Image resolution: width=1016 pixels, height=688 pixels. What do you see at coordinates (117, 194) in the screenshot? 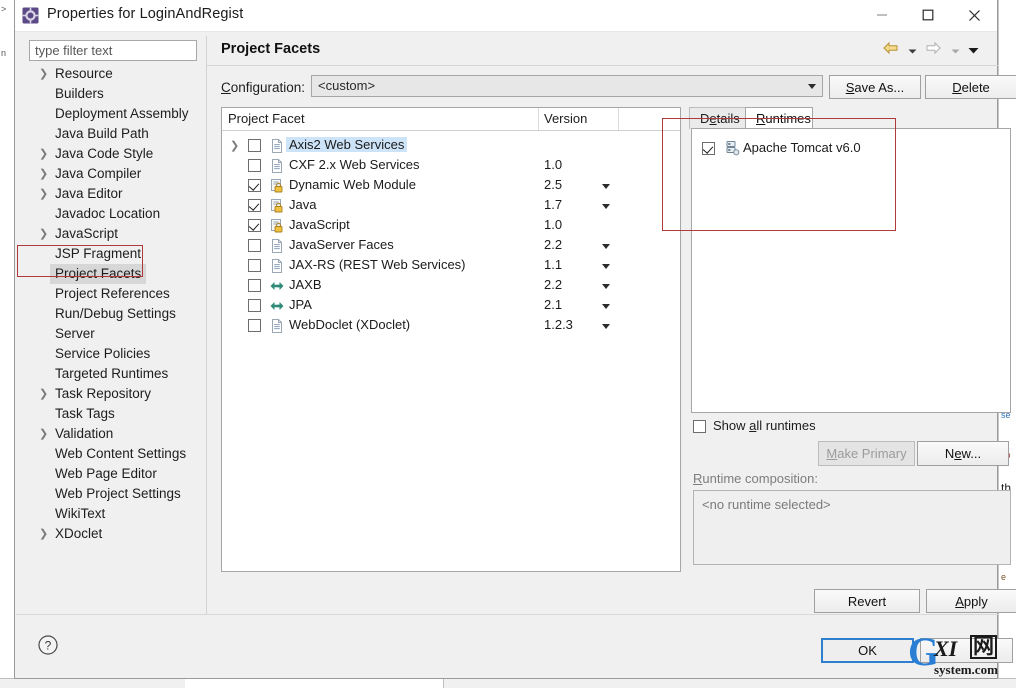
I see `sidebar-item-java-editor: ❯Java Editor` at bounding box center [117, 194].